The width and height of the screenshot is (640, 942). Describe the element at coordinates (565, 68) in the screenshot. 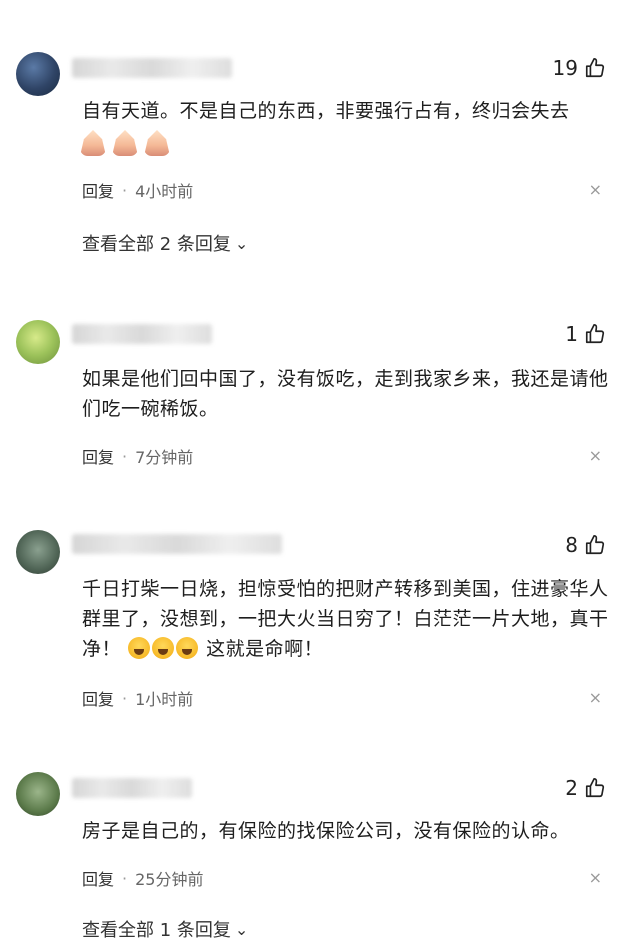

I see `like-count: 19` at that location.